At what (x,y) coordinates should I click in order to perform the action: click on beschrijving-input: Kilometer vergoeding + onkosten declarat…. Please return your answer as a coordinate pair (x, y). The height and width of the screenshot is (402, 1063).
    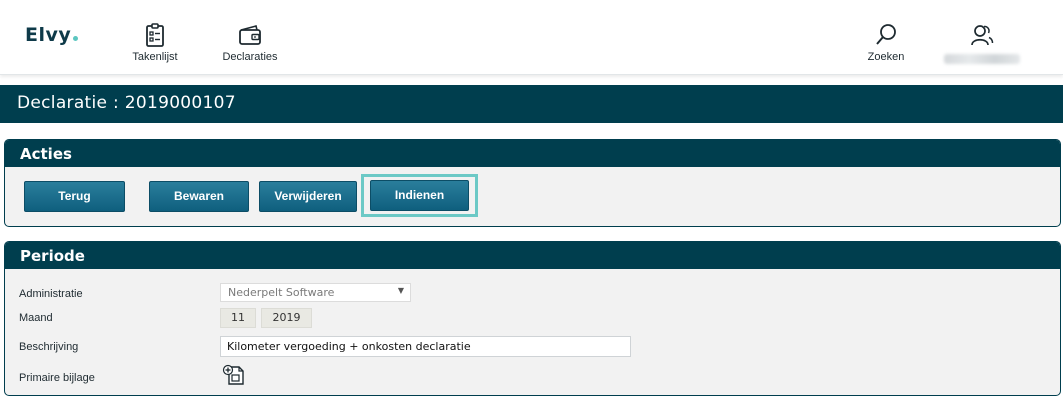
    Looking at the image, I should click on (425, 346).